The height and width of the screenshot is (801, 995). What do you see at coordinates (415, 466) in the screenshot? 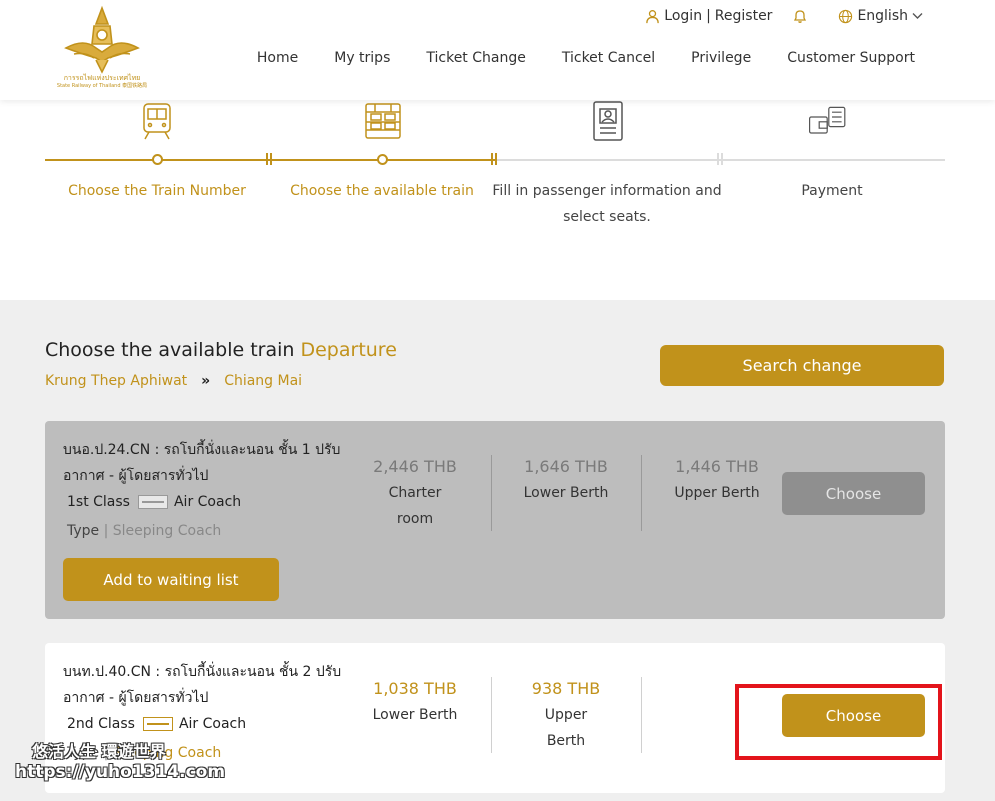
I see `price-value: 2,446 THB` at bounding box center [415, 466].